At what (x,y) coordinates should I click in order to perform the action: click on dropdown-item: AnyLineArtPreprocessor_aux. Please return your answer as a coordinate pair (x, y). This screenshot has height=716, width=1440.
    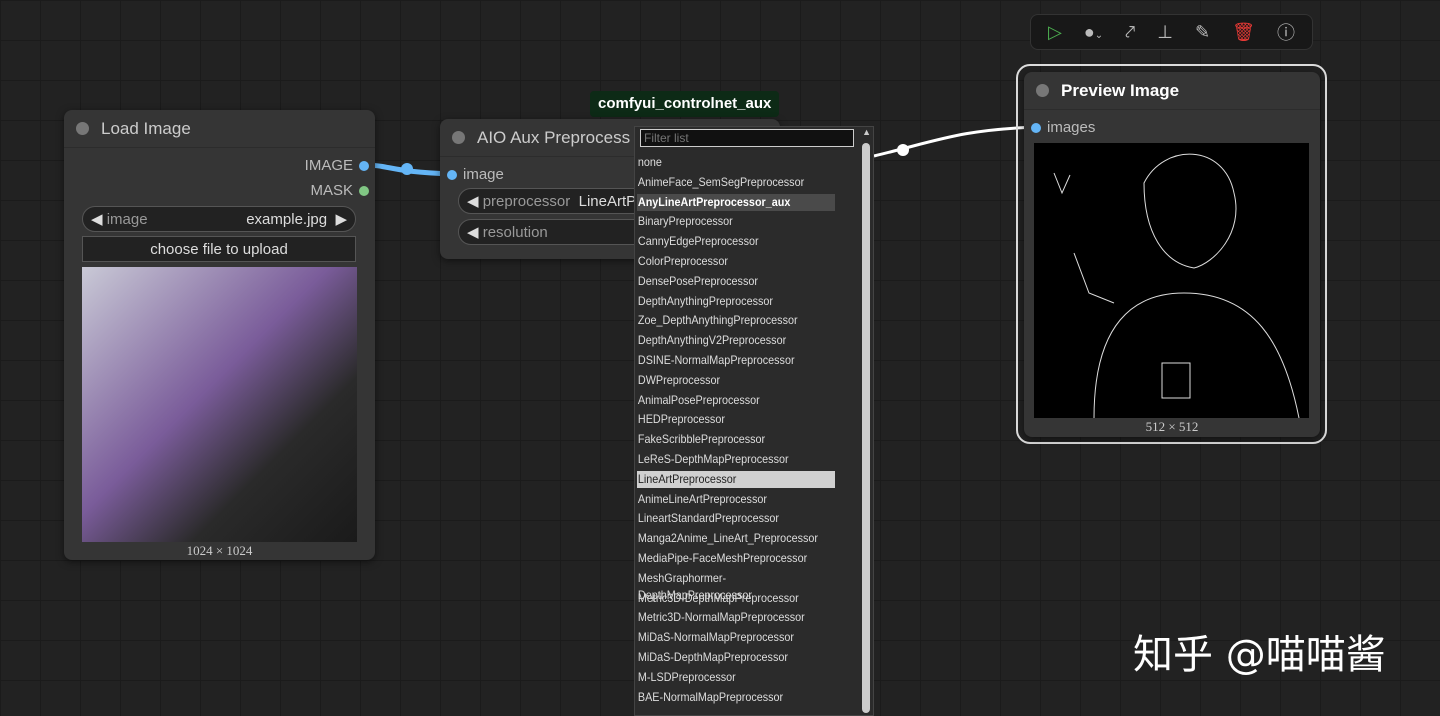
    Looking at the image, I should click on (736, 202).